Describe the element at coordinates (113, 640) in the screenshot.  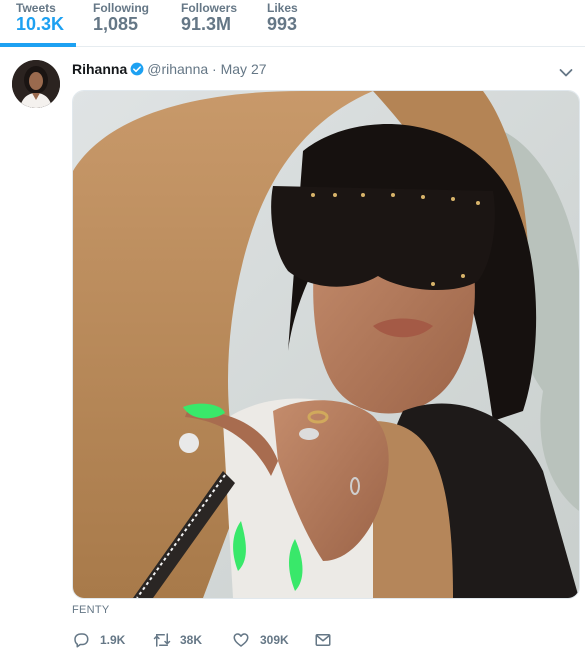
I see `reply-count: 1.9K` at that location.